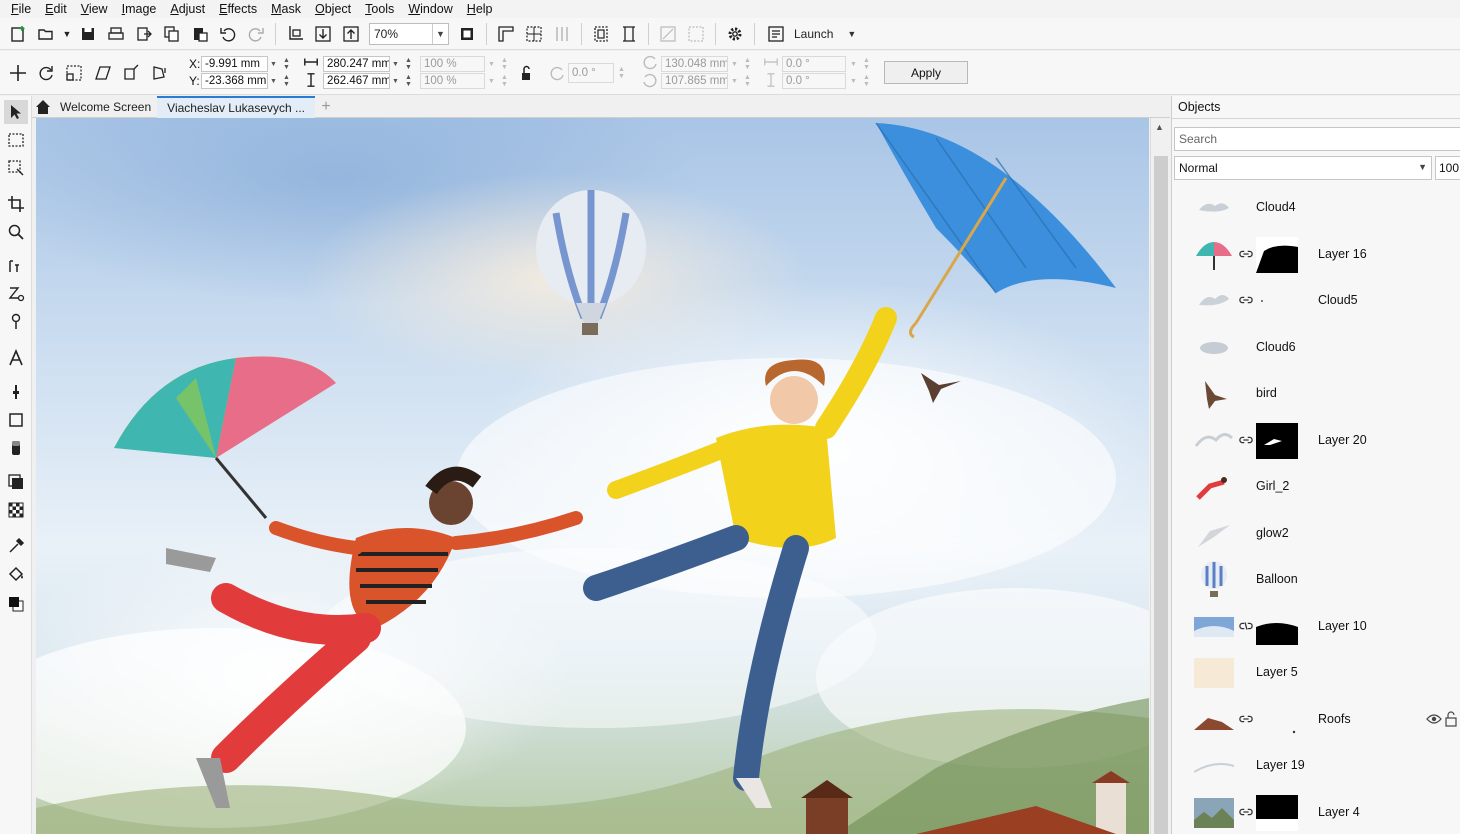 The width and height of the screenshot is (1460, 834). What do you see at coordinates (1246, 626) in the screenshot?
I see `link-broken-icon` at bounding box center [1246, 626].